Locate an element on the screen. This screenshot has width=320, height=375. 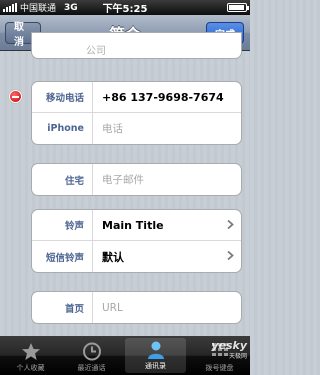
sms-tone-value: 默认 is located at coordinates (113, 257).